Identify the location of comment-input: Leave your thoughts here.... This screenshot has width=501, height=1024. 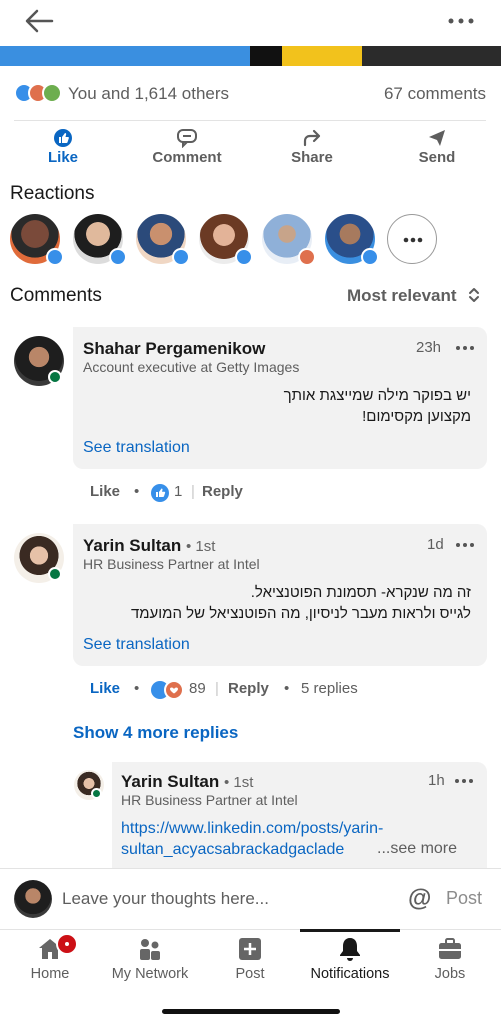
(165, 899).